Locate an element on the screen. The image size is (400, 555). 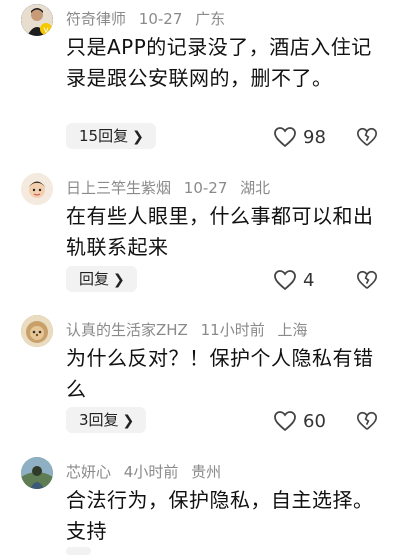
view-replies-button: 3回复 ❯ is located at coordinates (106, 420).